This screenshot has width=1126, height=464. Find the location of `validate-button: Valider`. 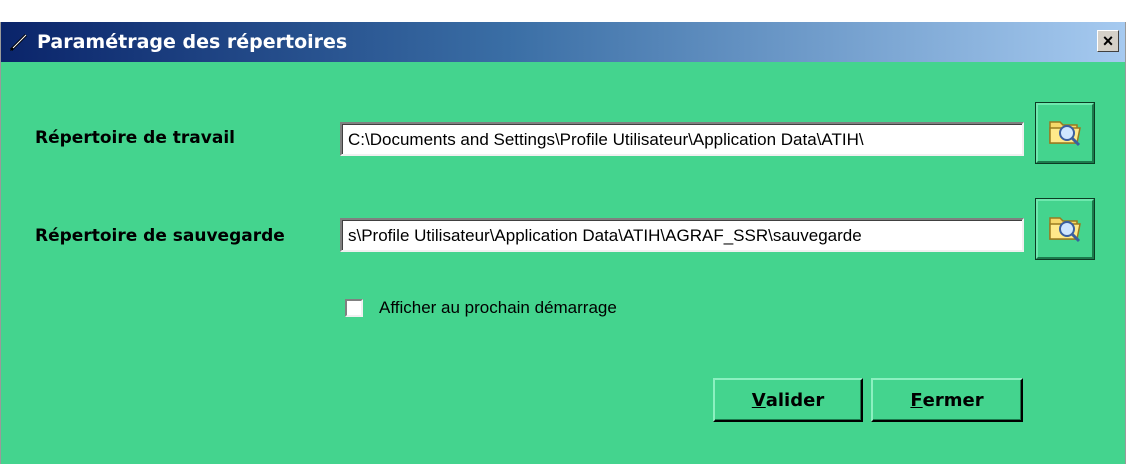

validate-button: Valider is located at coordinates (788, 400).